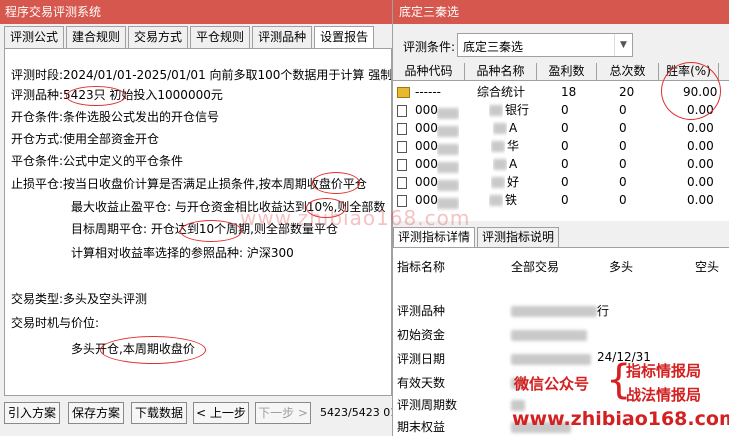 This screenshot has height=436, width=729. I want to click on detail-header-long: 多头, so click(621, 267).